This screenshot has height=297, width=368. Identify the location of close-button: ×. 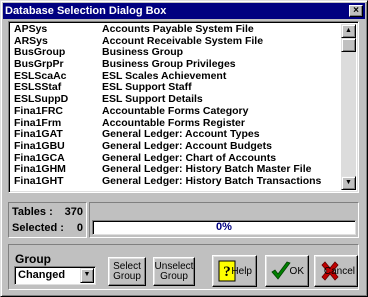
(356, 11).